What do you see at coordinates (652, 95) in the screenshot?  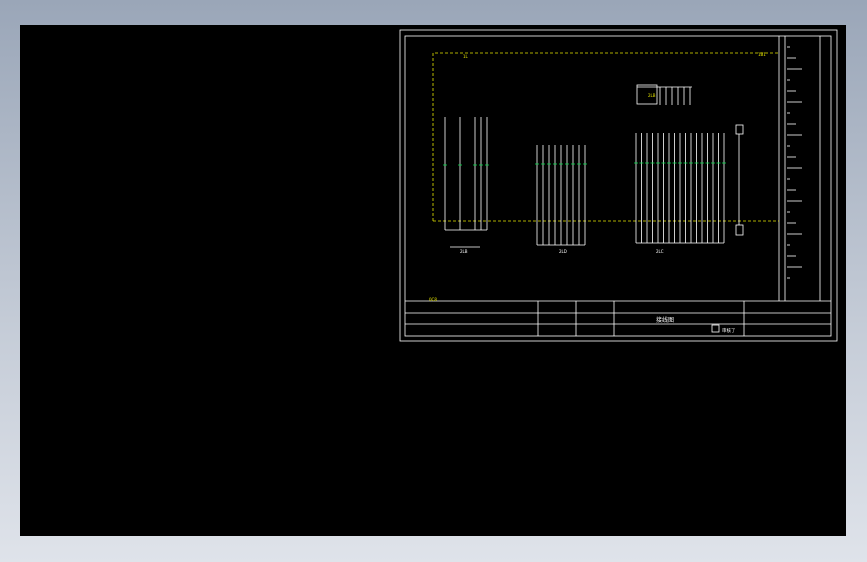 I see `relay-tag: 2LB` at bounding box center [652, 95].